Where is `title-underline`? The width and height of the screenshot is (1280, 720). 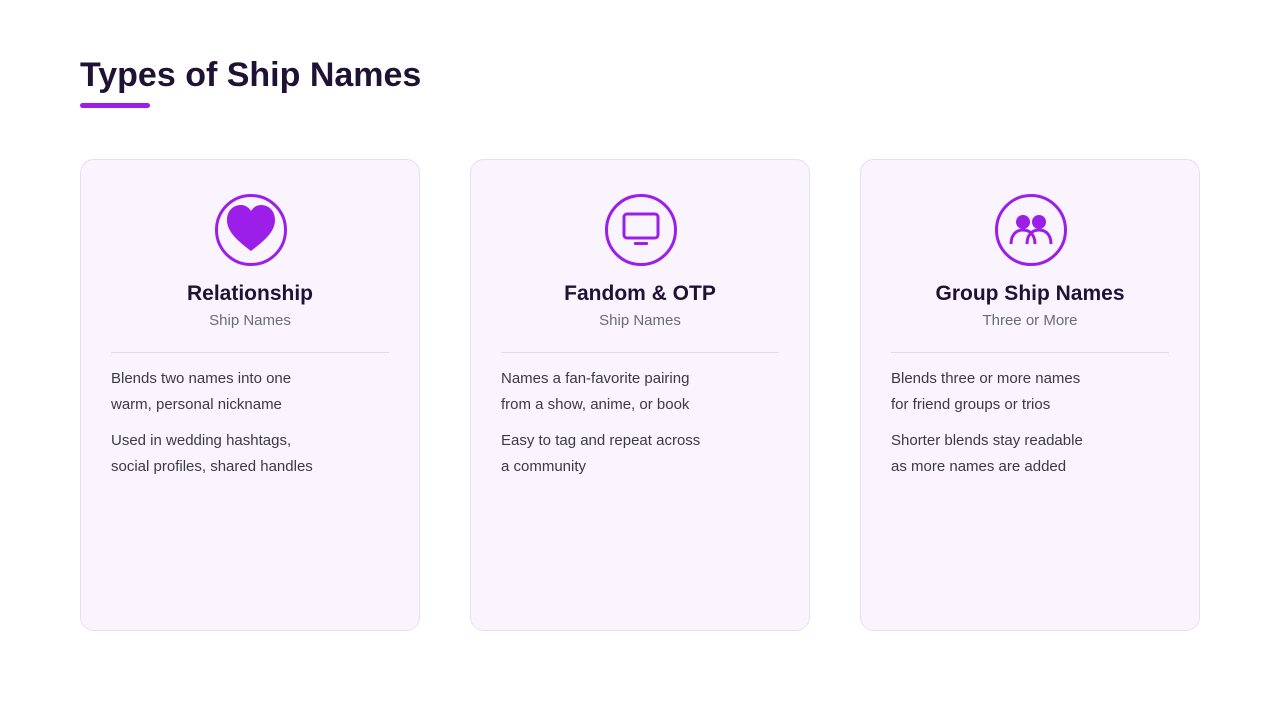
title-underline is located at coordinates (115, 105).